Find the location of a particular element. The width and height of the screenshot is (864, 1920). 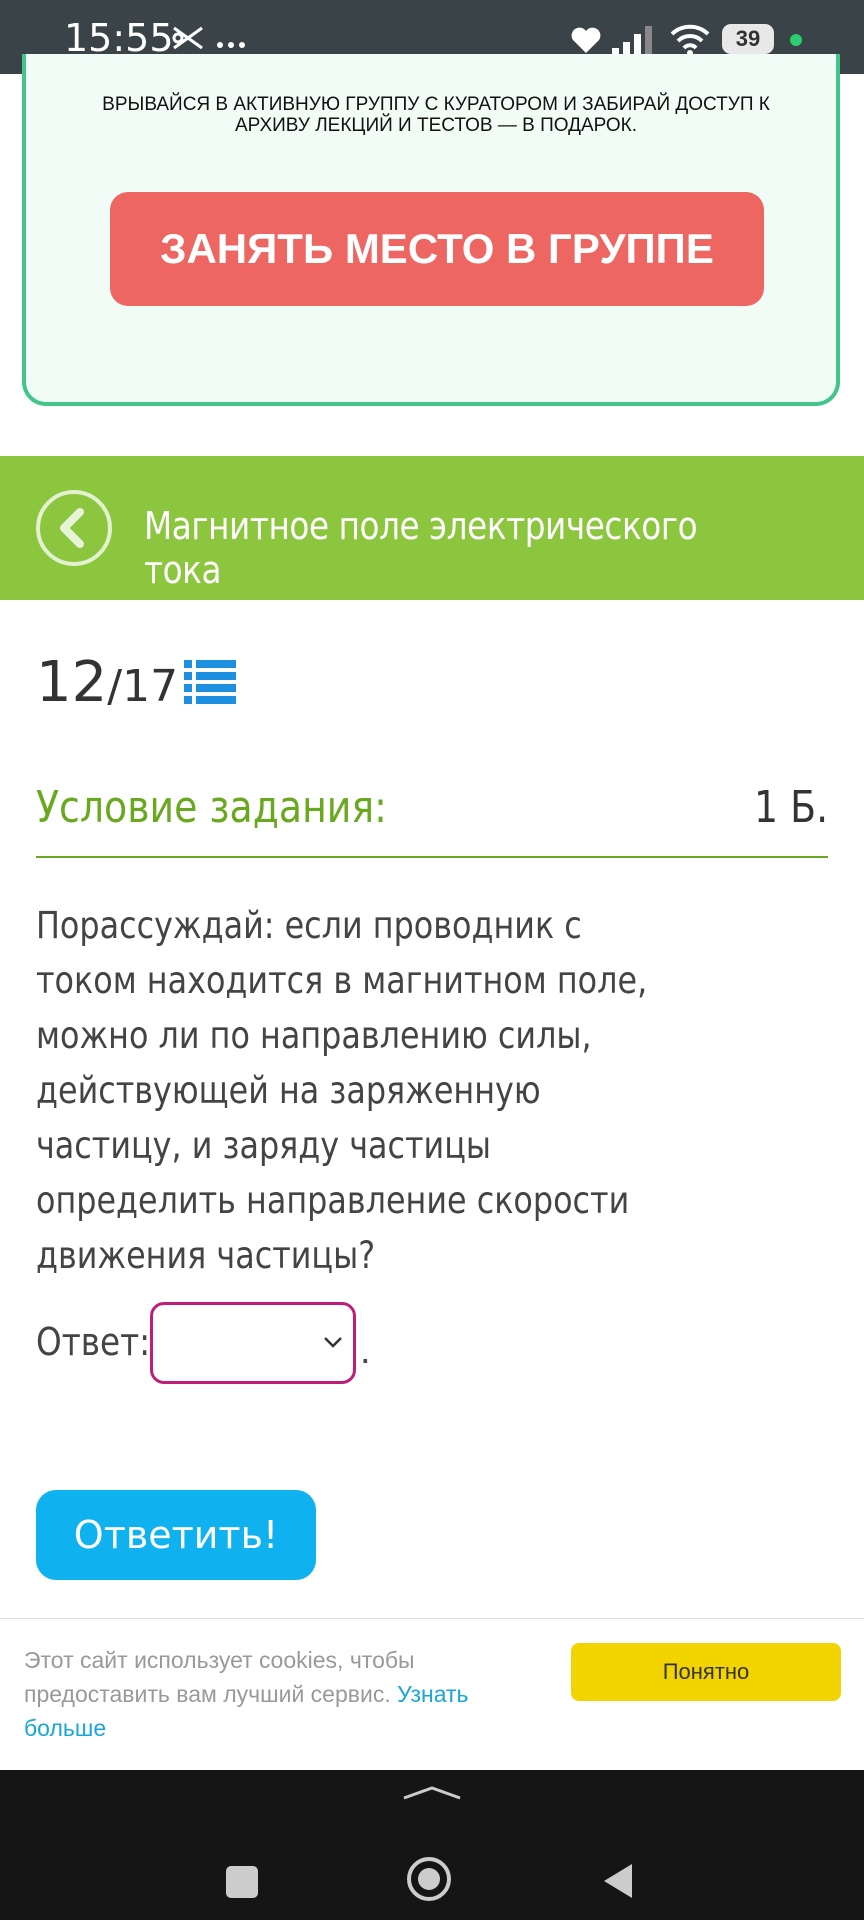

recent-apps-icon is located at coordinates (242, 1882).